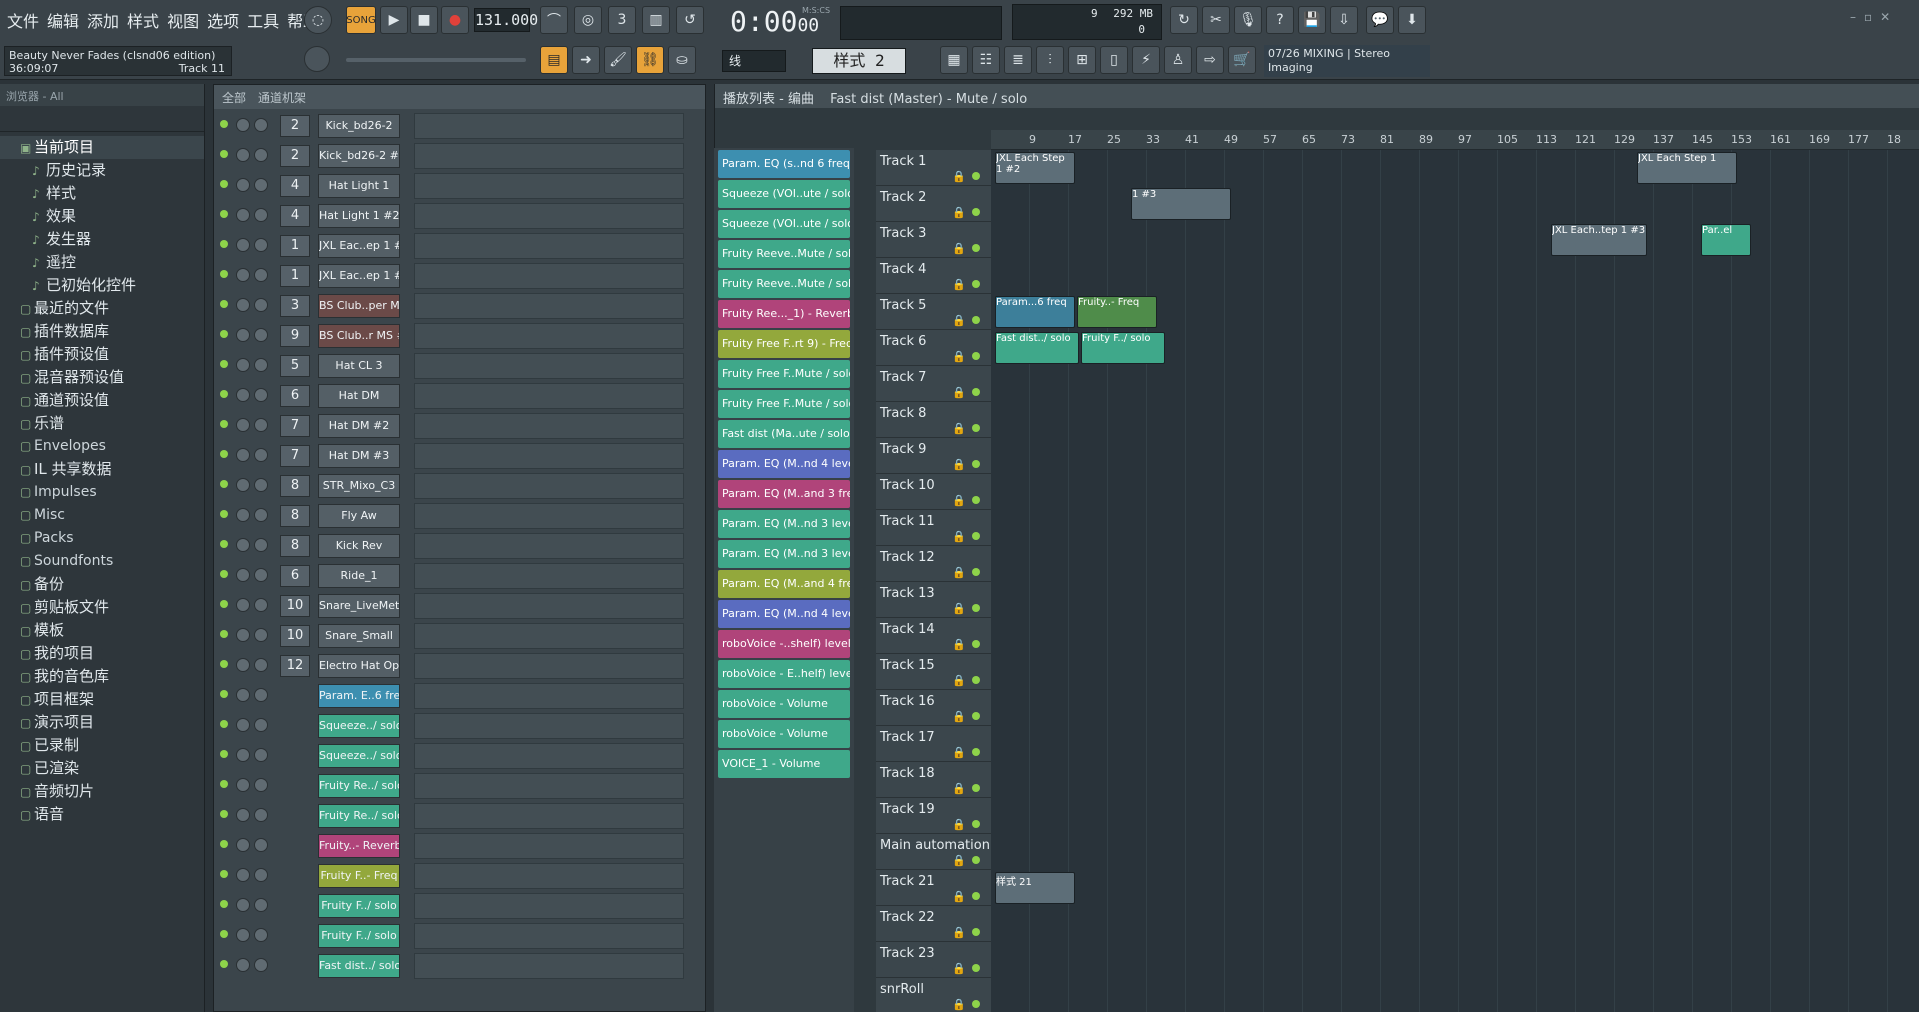 The image size is (1919, 1012). I want to click on loop-record-icon: ↺, so click(690, 20).